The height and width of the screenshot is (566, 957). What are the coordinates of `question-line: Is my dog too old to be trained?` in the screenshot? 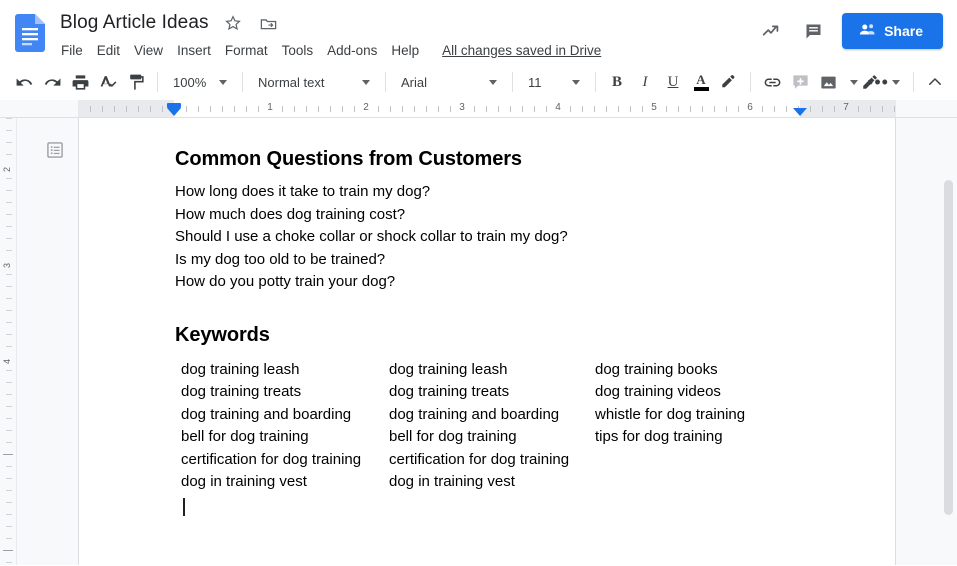 It's located at (280, 259).